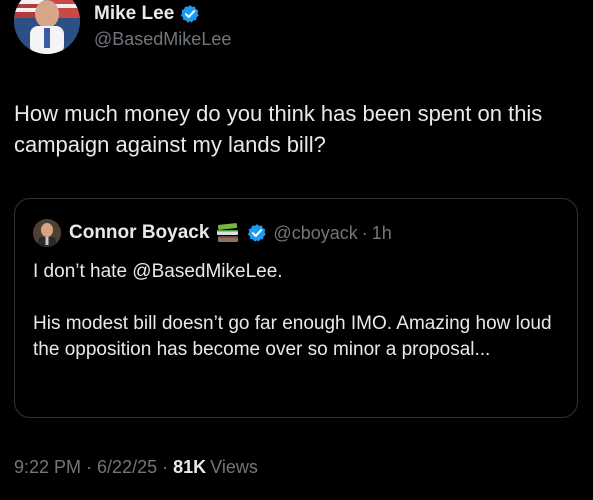 The width and height of the screenshot is (593, 500). What do you see at coordinates (382, 233) in the screenshot?
I see `quoted-timestamp: 1h` at bounding box center [382, 233].